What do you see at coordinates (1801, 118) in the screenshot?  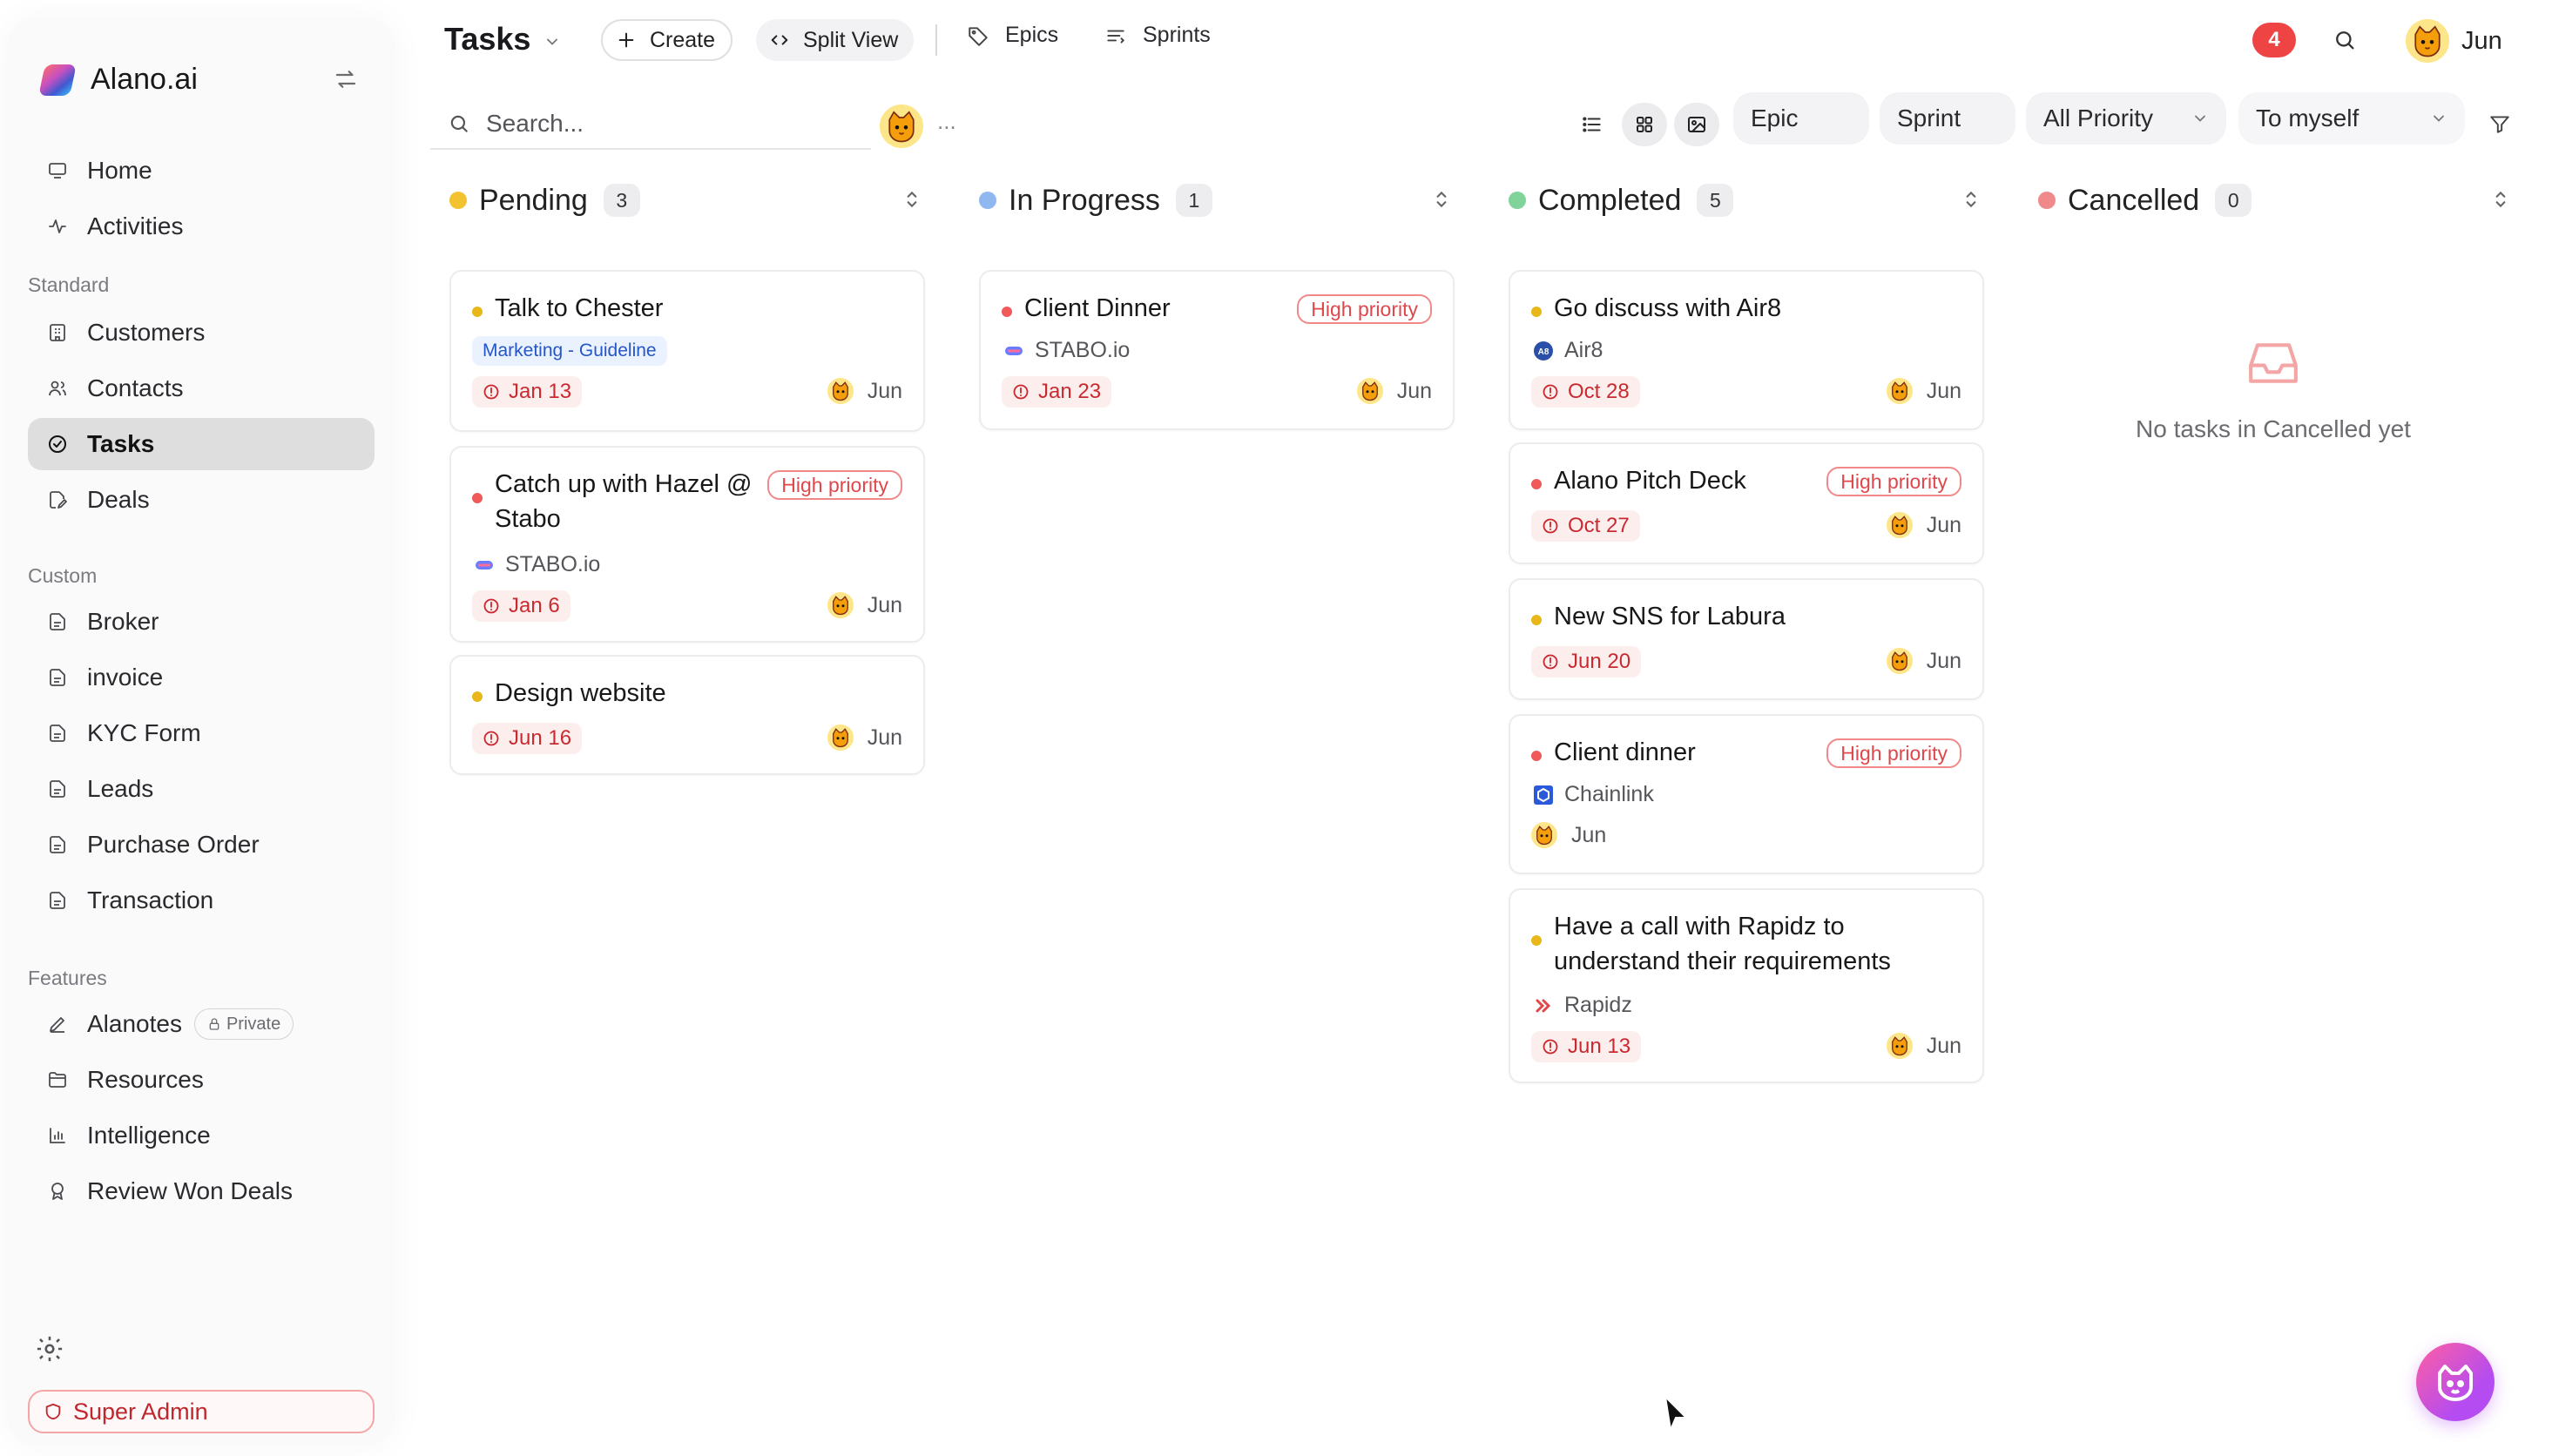 I see `epic-filter: Epic` at bounding box center [1801, 118].